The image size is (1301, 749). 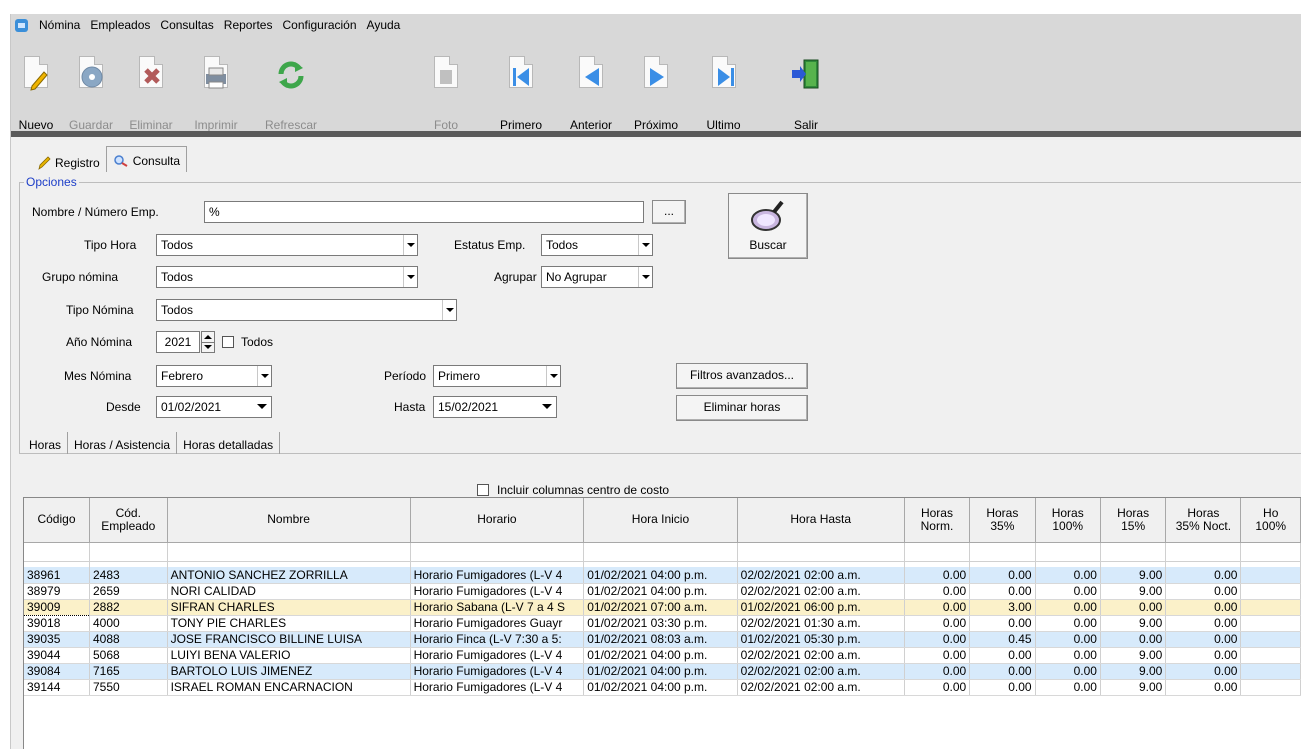 What do you see at coordinates (1068, 520) in the screenshot?
I see `column-header: Horas 100%` at bounding box center [1068, 520].